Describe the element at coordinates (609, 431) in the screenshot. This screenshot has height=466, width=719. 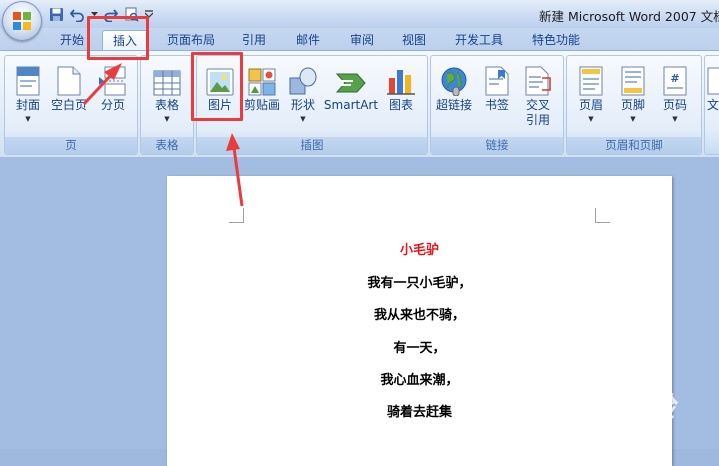
I see `watermark-url: jingyan.baidu.com` at that location.